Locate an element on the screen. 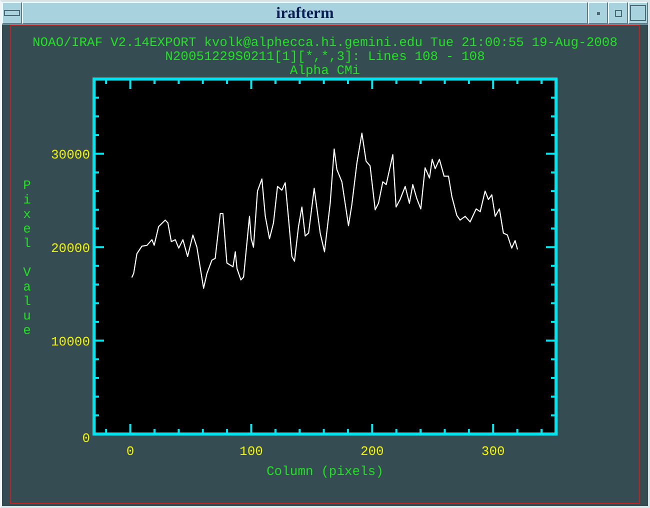  minimize-button is located at coordinates (598, 13).